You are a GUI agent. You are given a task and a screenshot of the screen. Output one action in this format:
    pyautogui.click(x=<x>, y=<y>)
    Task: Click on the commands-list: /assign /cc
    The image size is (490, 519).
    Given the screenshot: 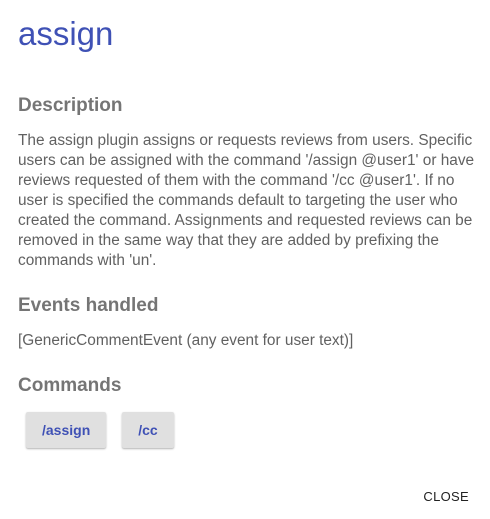 What is the action you would take?
    pyautogui.click(x=100, y=430)
    